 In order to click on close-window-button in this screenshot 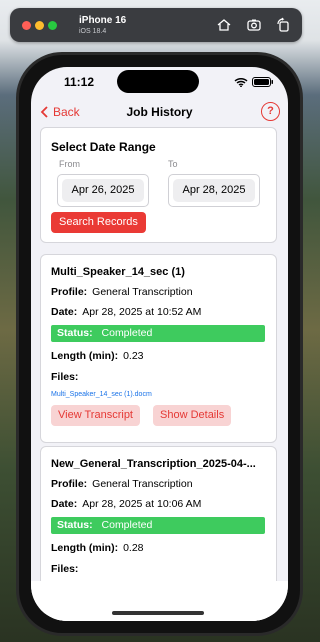, I will do `click(26, 25)`.